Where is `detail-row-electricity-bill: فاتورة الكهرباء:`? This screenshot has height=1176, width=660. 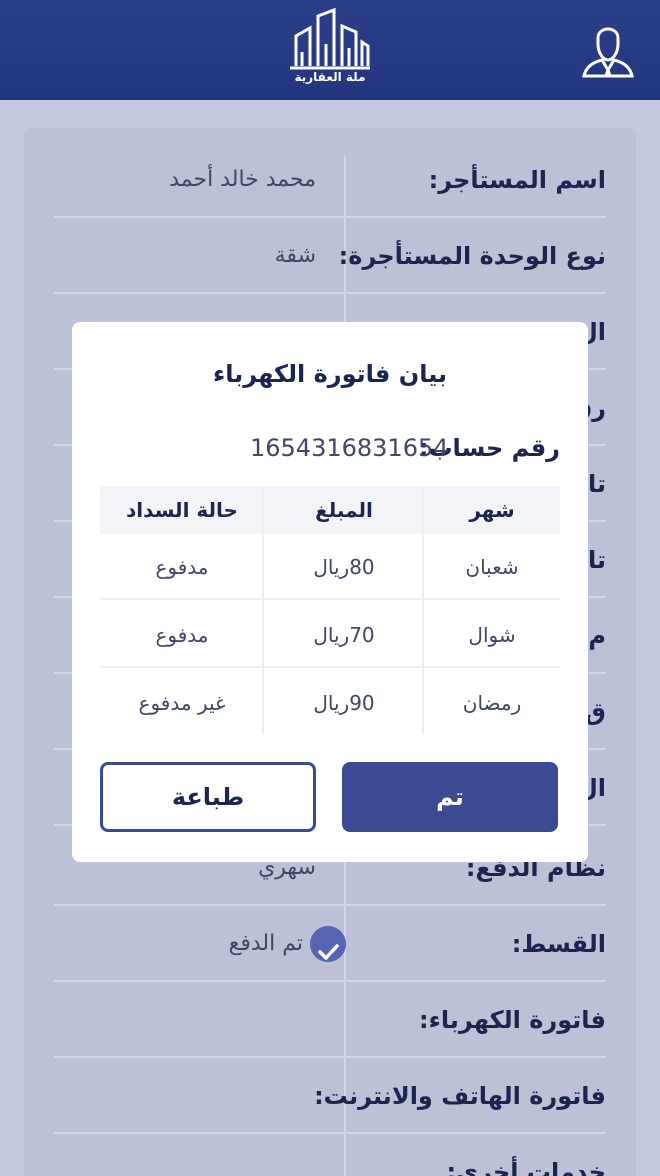 detail-row-electricity-bill: فاتورة الكهرباء: is located at coordinates (330, 1020).